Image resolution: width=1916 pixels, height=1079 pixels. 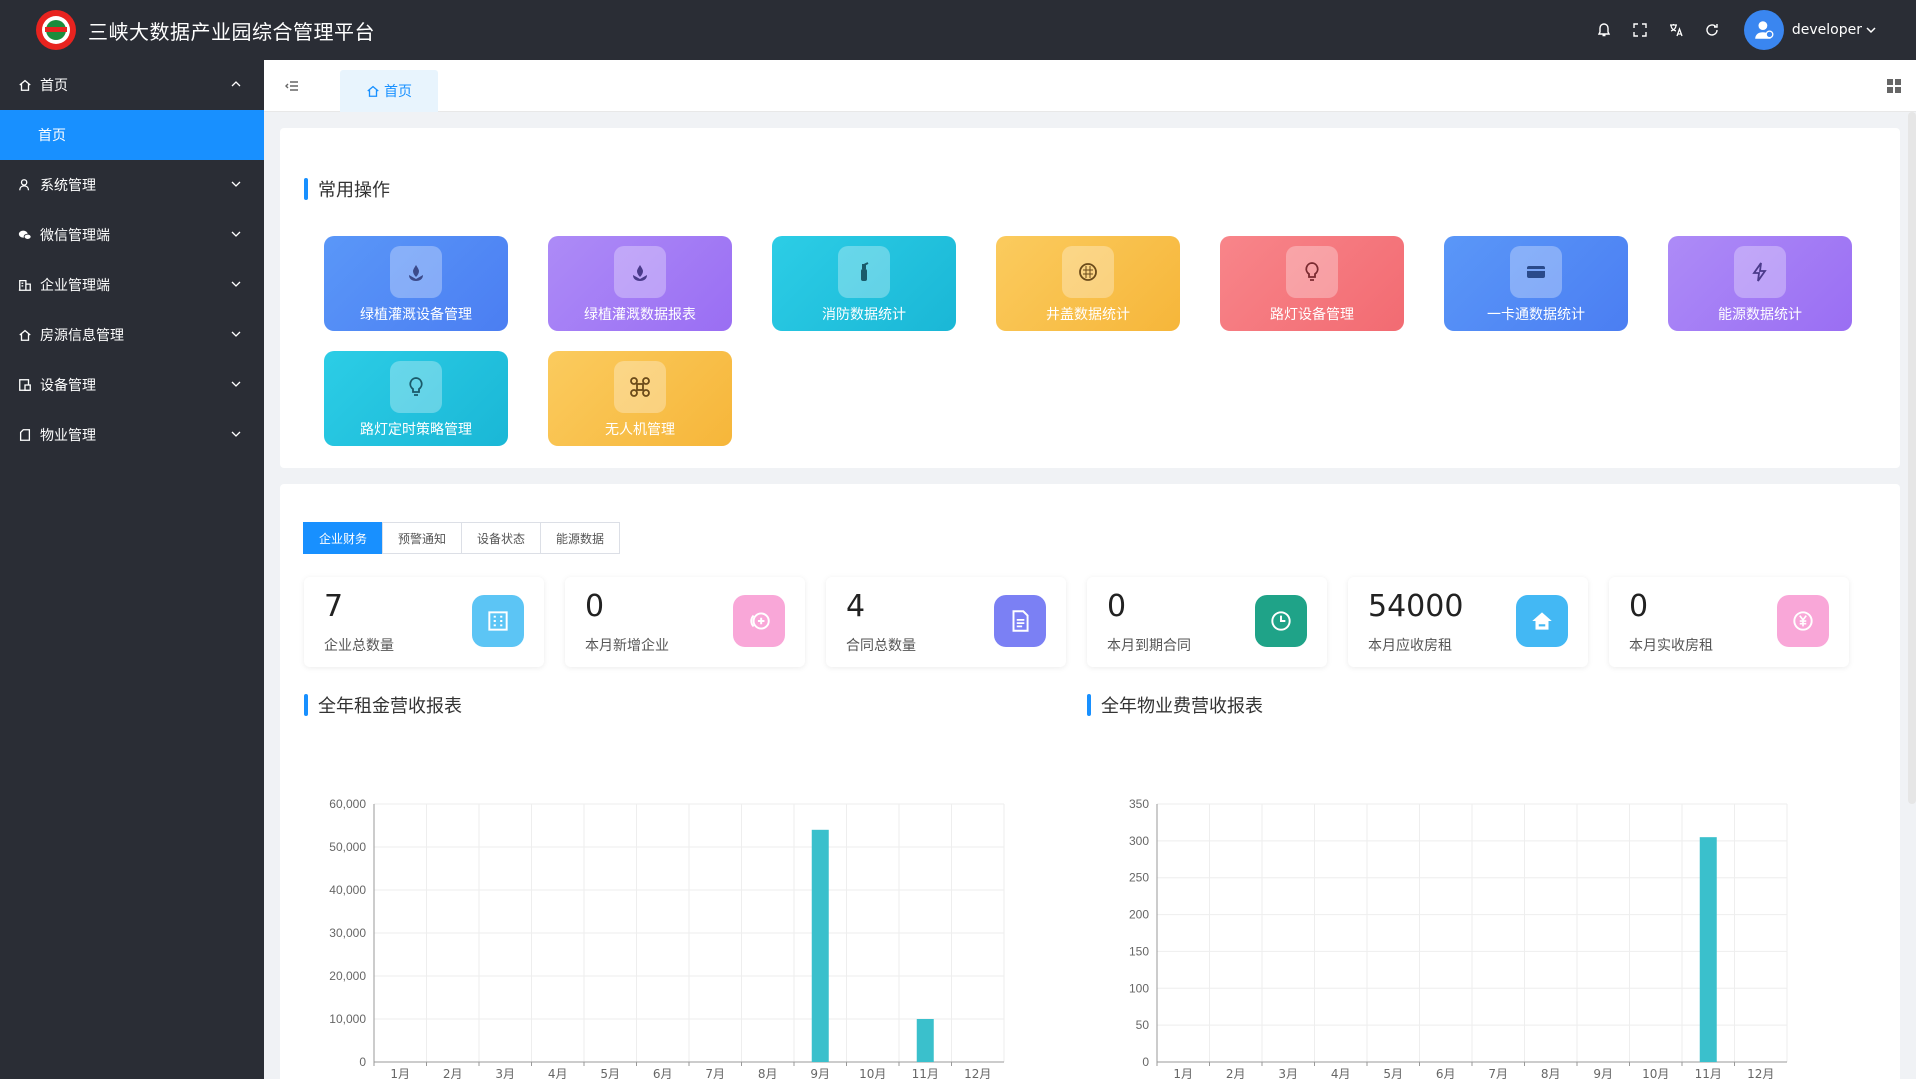 What do you see at coordinates (856, 606) in the screenshot?
I see `stat-value: 4` at bounding box center [856, 606].